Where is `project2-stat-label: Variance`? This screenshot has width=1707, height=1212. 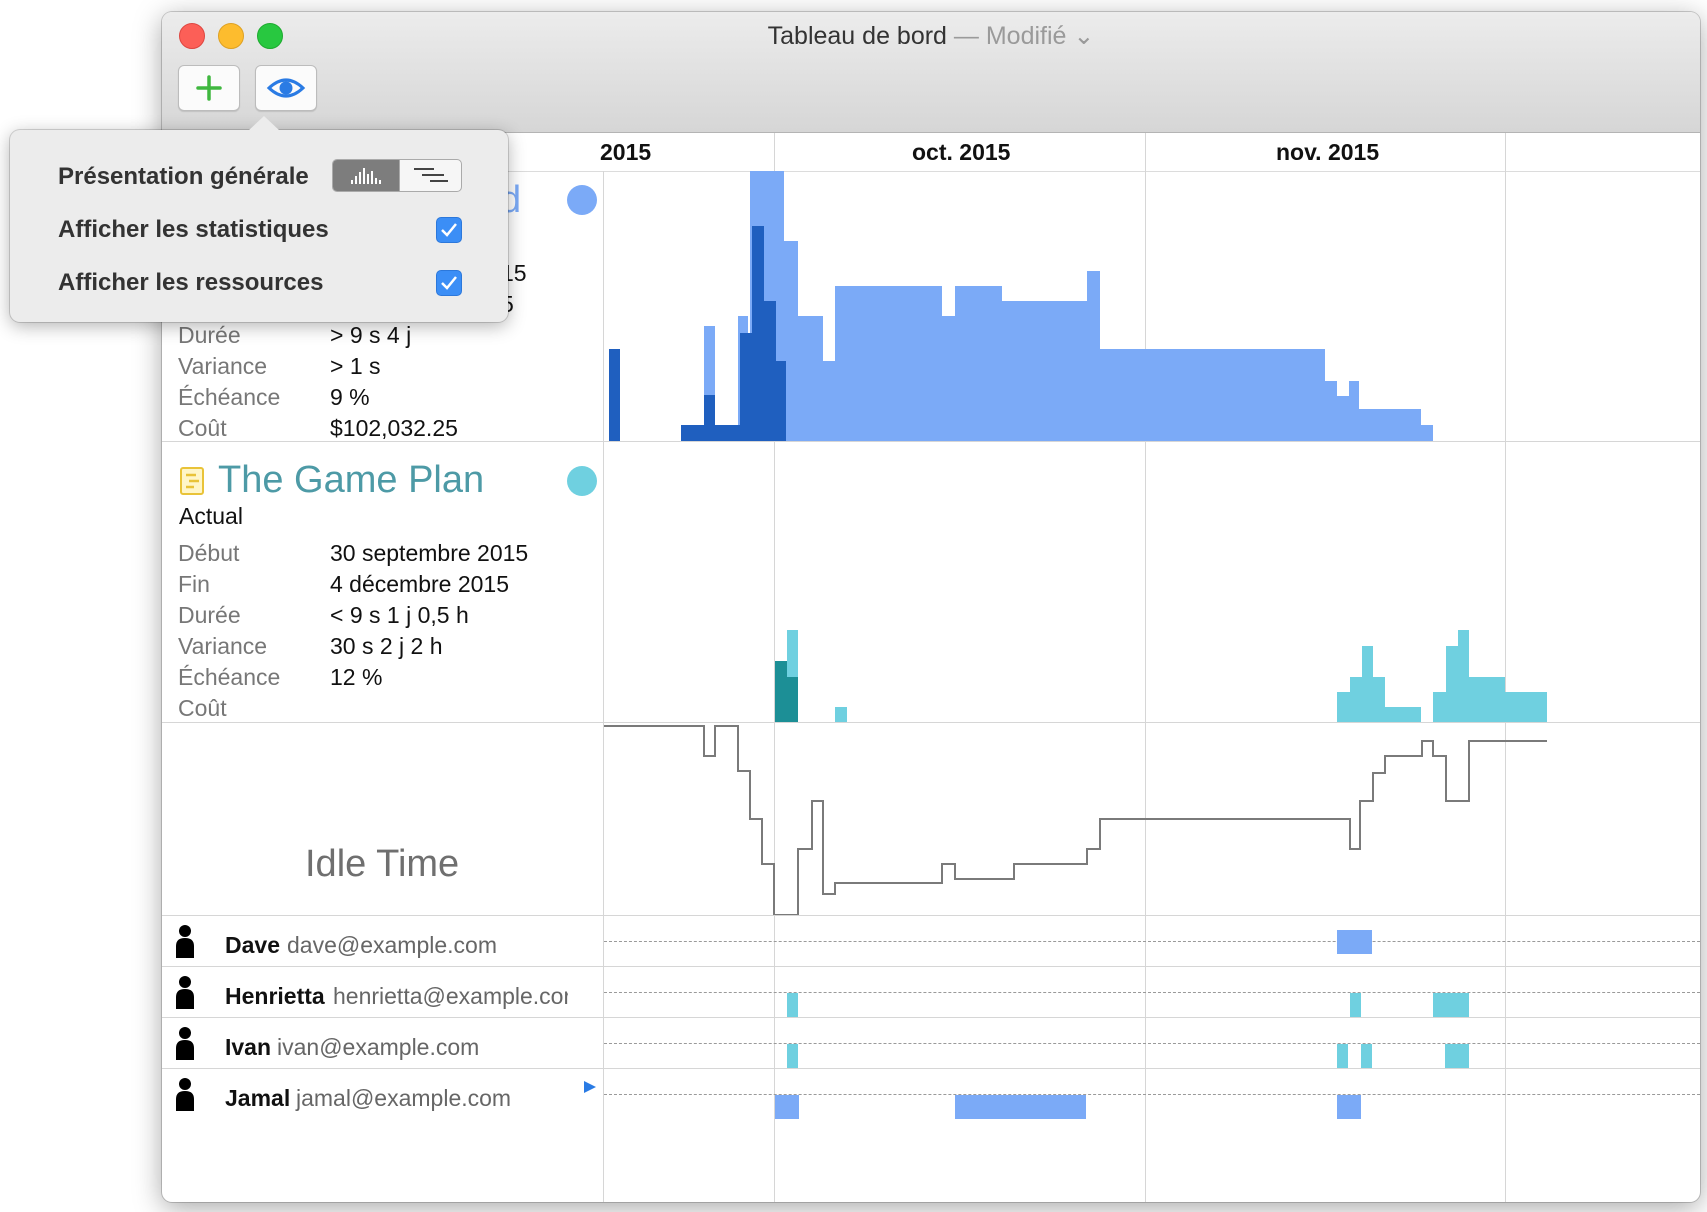 project2-stat-label: Variance is located at coordinates (223, 646).